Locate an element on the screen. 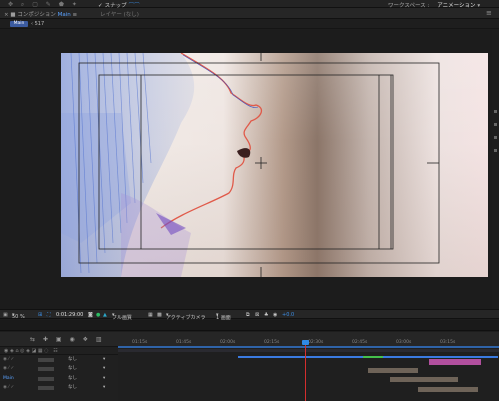  playhead is located at coordinates (305, 370).